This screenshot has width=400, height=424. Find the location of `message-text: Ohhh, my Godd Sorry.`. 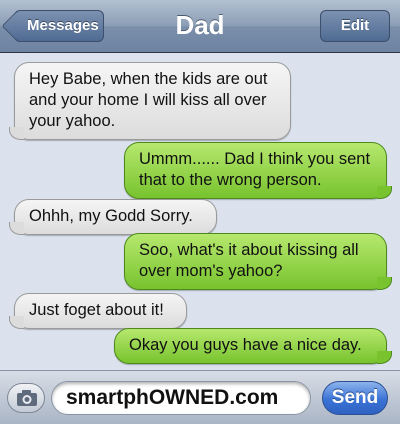

message-text: Ohhh, my Godd Sorry. is located at coordinates (111, 216).